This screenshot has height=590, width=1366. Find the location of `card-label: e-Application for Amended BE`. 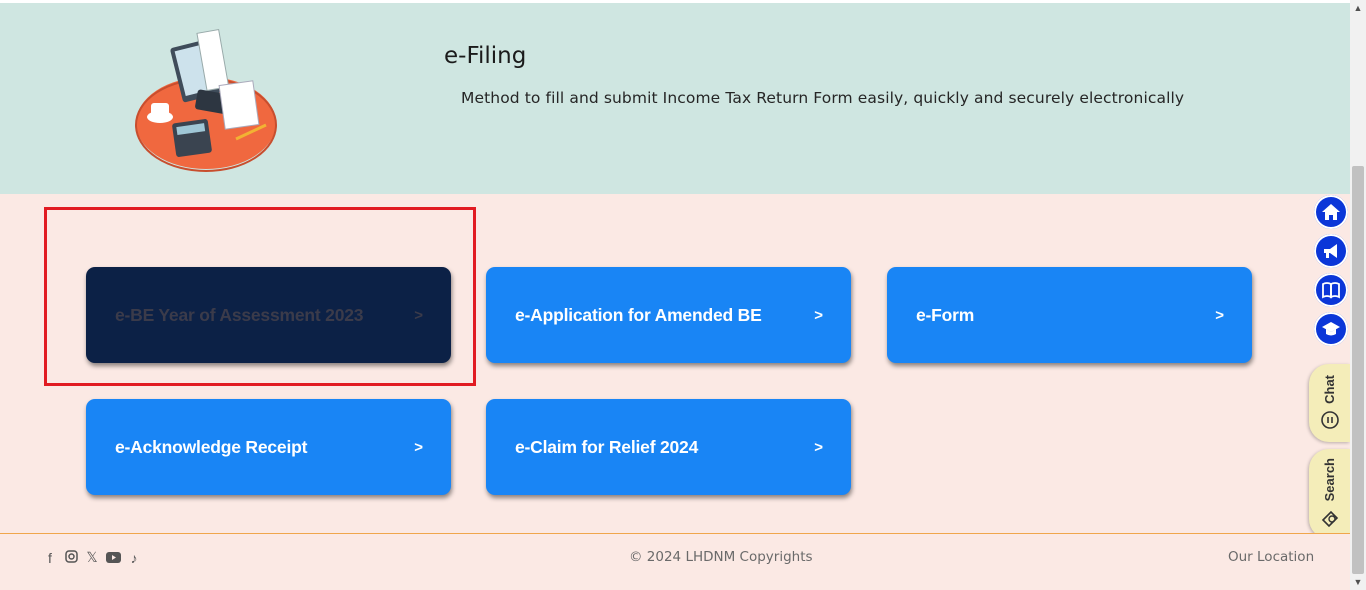

card-label: e-Application for Amended BE is located at coordinates (638, 314).